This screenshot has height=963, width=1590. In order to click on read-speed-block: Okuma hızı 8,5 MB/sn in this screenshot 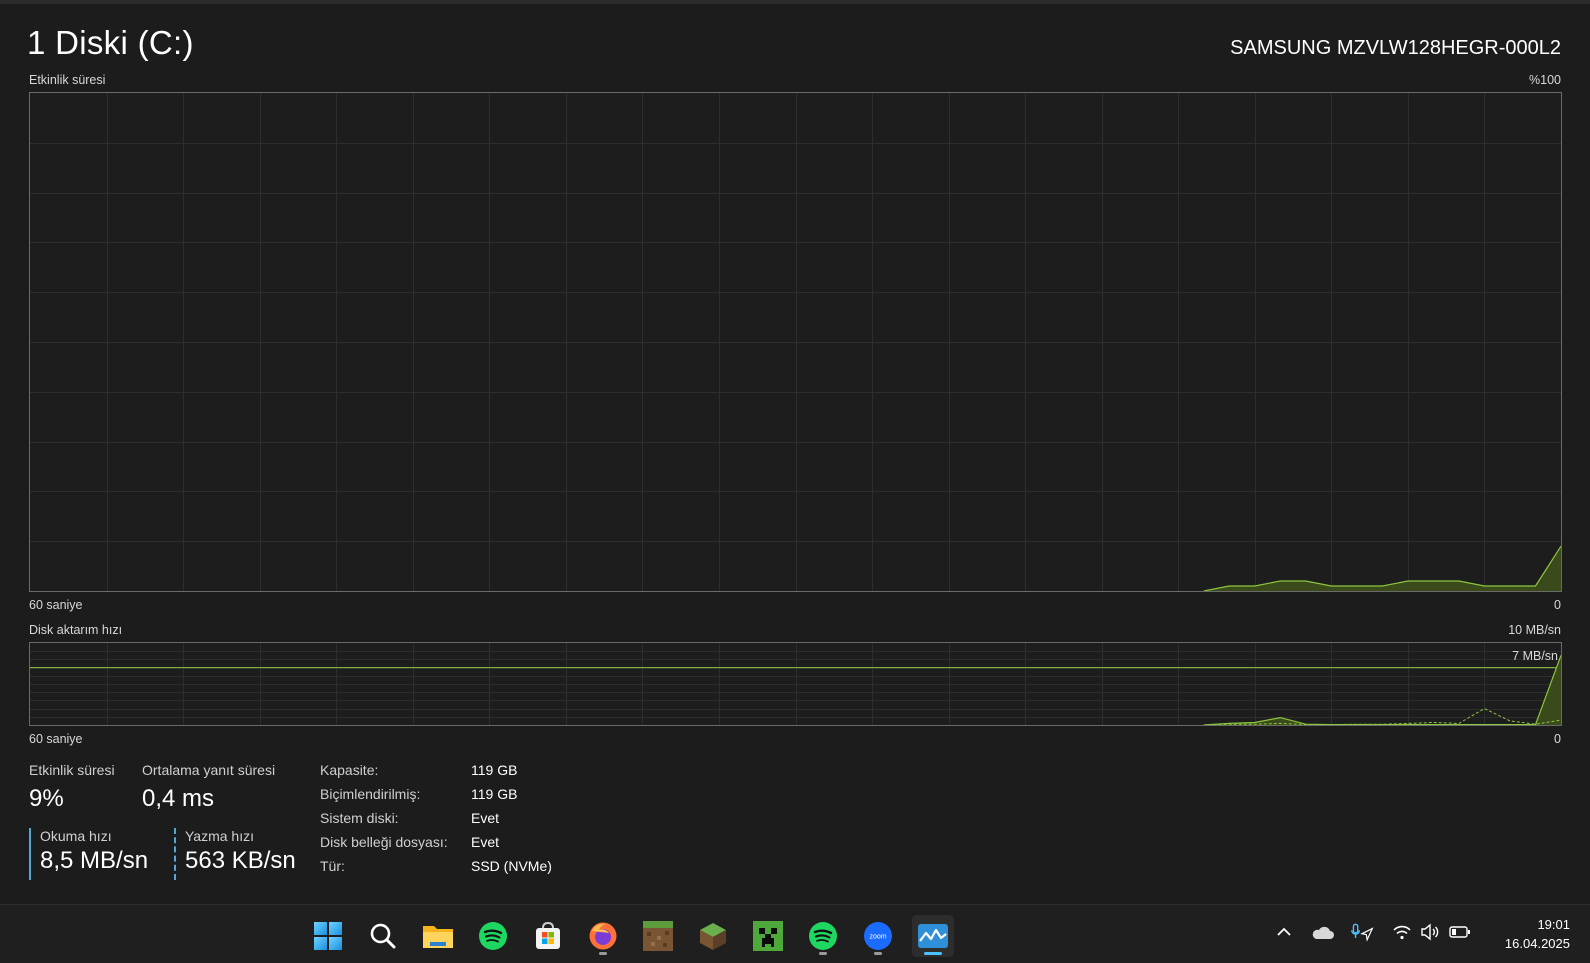, I will do `click(88, 854)`.